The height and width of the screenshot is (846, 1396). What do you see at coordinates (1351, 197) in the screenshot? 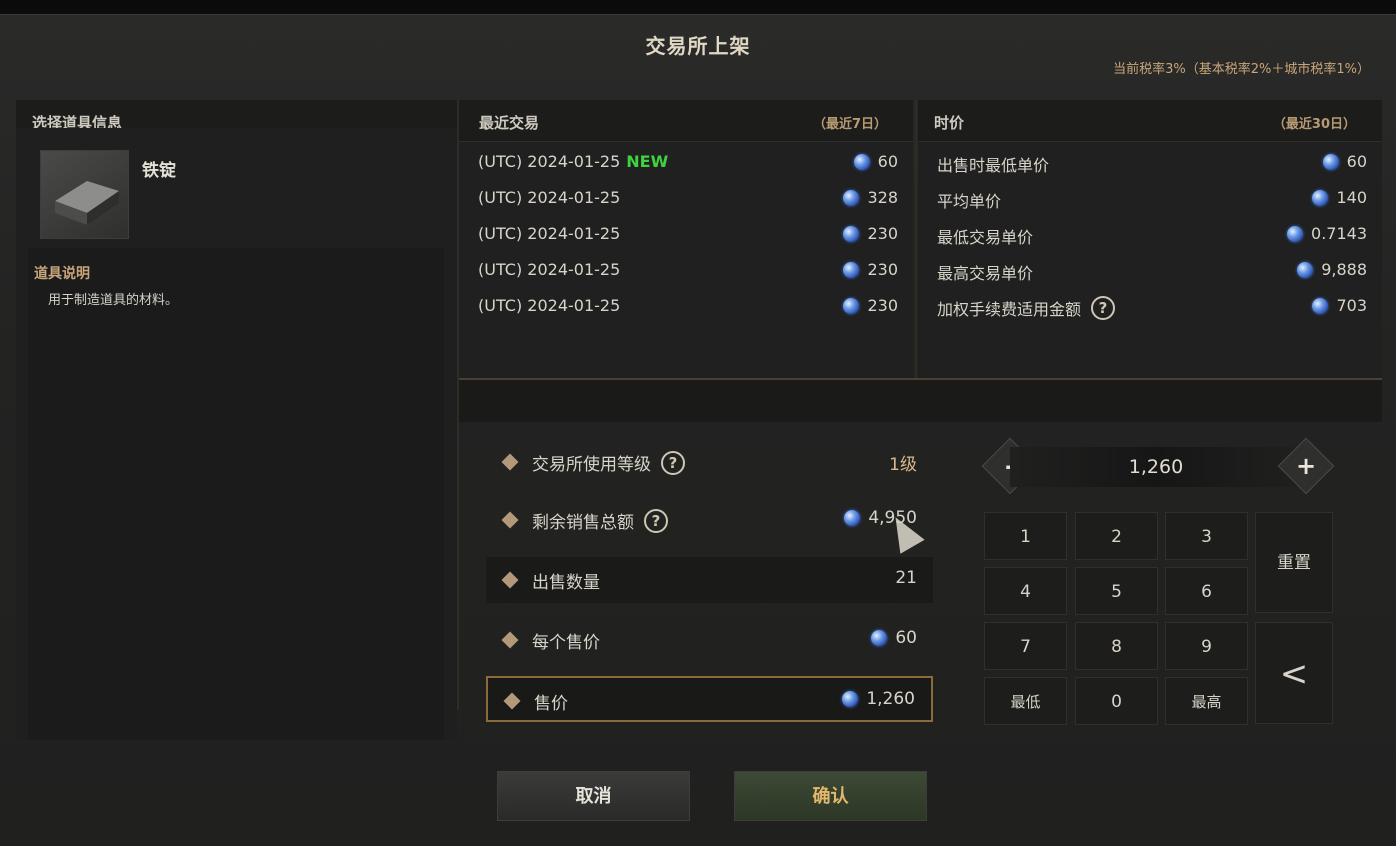
I see `market-price-value: 140` at bounding box center [1351, 197].